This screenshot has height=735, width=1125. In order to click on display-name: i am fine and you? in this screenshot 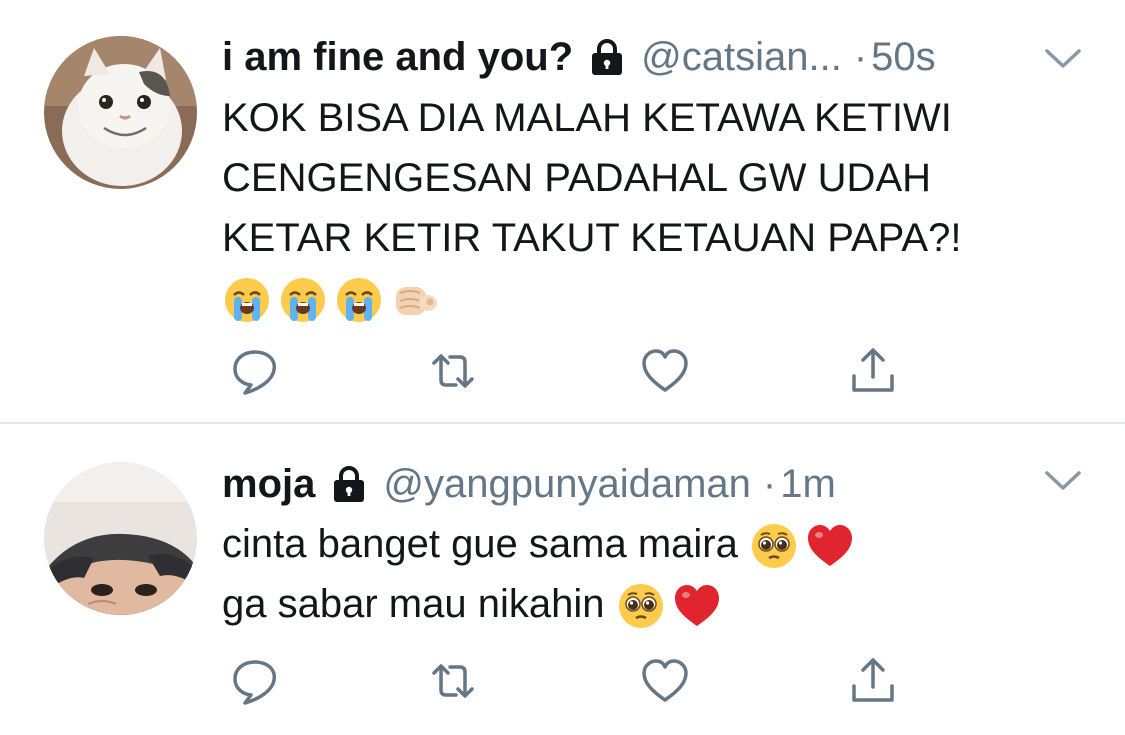, I will do `click(397, 57)`.